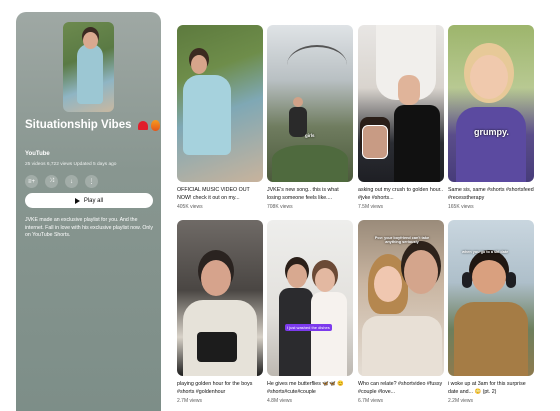 Image resolution: width=560 pixels, height=411 pixels. What do you see at coordinates (88, 67) in the screenshot?
I see `playlist-thumbnail` at bounding box center [88, 67].